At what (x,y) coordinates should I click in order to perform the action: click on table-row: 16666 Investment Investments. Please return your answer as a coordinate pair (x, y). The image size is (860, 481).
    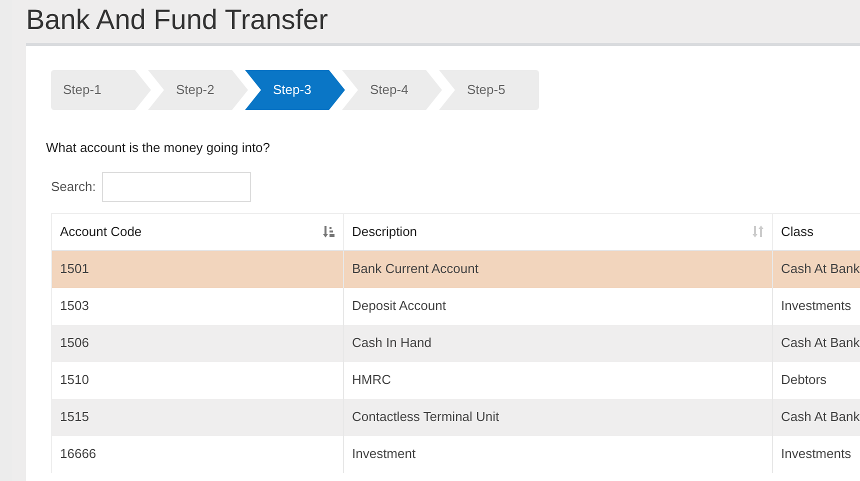
    Looking at the image, I should click on (456, 454).